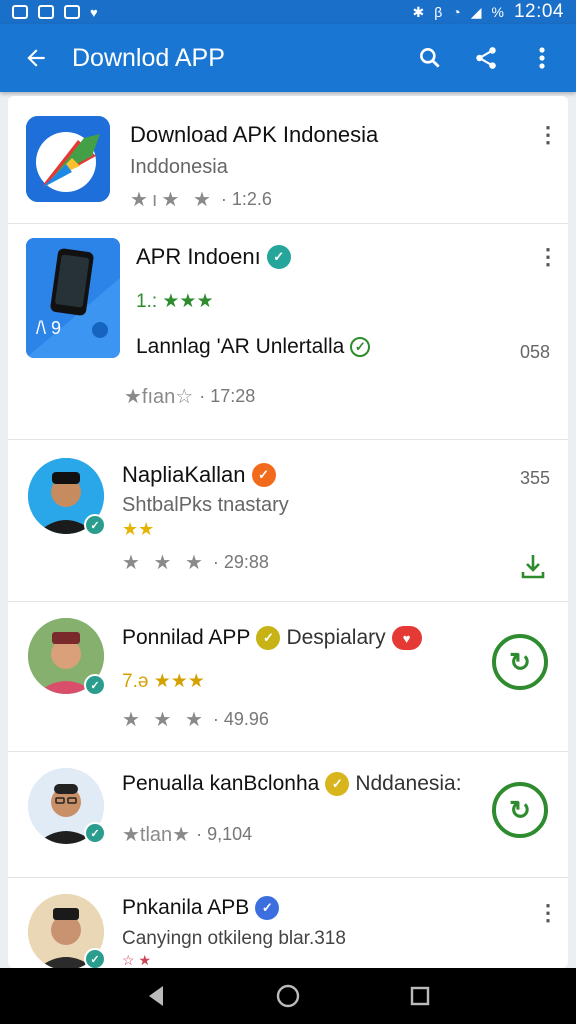 Image resolution: width=576 pixels, height=1024 pixels. I want to click on bluetooth-icon: ✱, so click(418, 12).